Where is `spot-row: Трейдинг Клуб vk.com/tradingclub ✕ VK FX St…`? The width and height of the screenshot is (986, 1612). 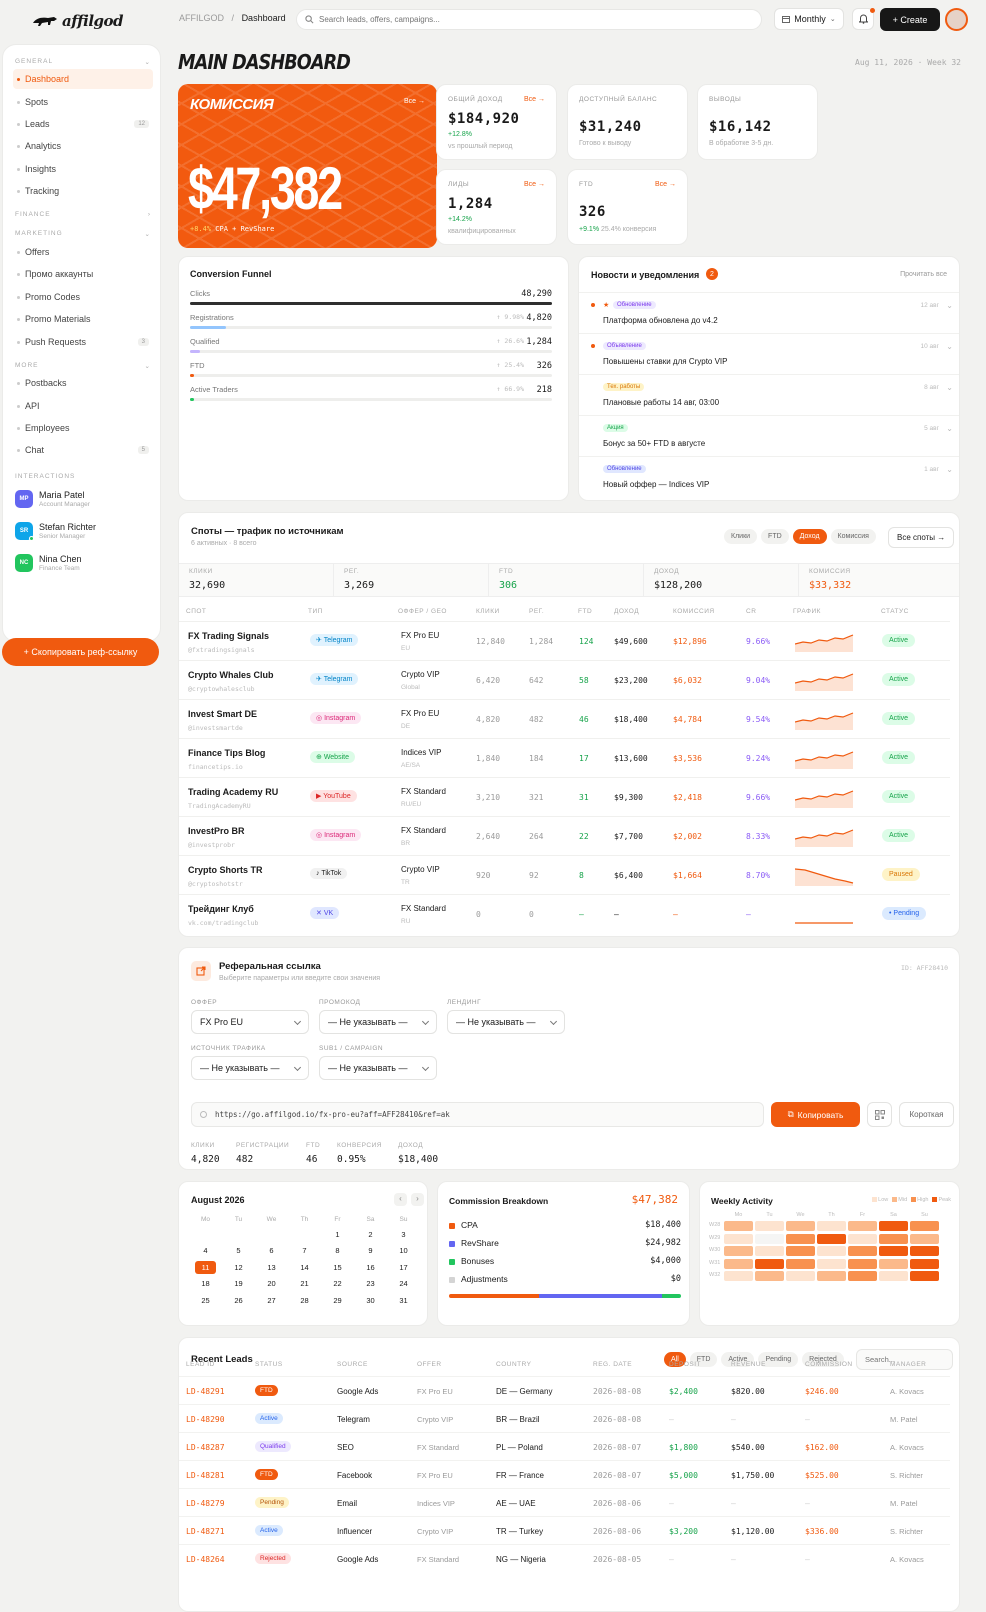
spot-row: Трейдинг Клуб vk.com/tradingclub ✕ VK FX St… is located at coordinates (564, 913).